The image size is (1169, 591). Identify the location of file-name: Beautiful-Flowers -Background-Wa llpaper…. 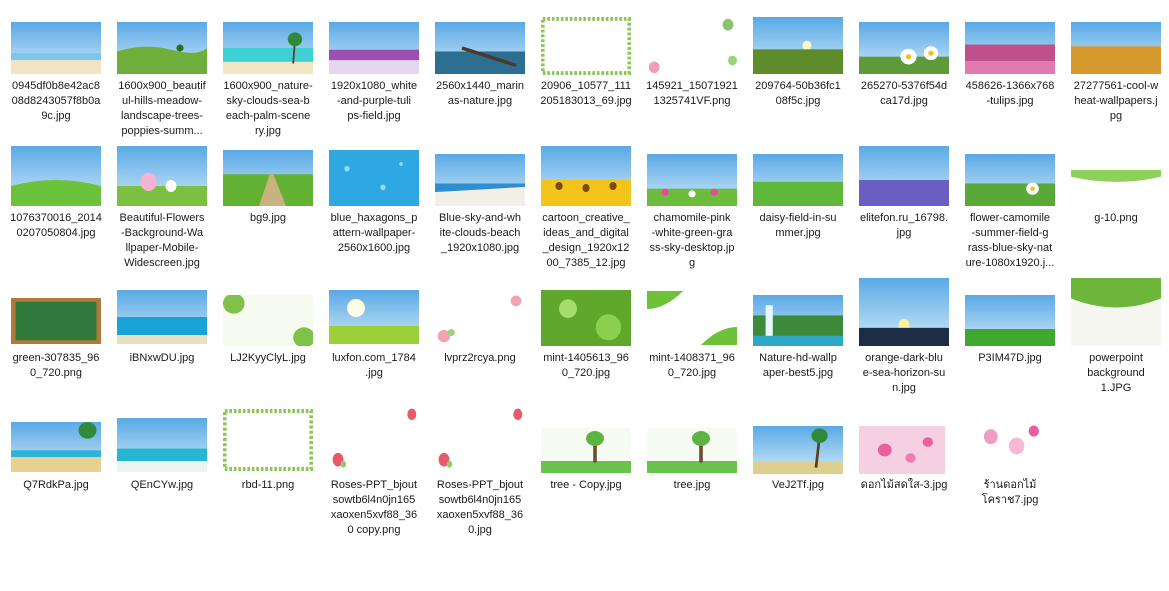
(162, 240).